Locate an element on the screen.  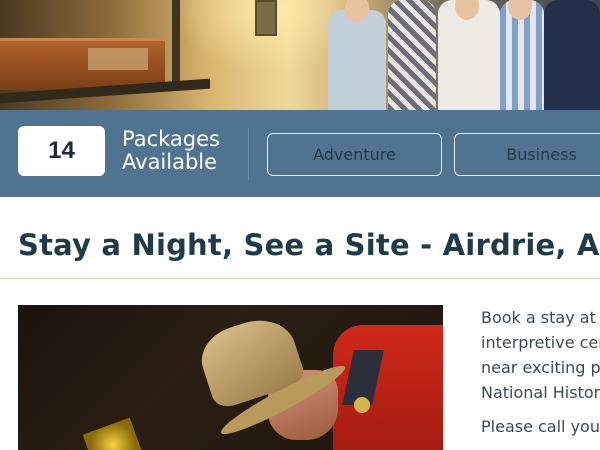
hero-window is located at coordinates (266, 18).